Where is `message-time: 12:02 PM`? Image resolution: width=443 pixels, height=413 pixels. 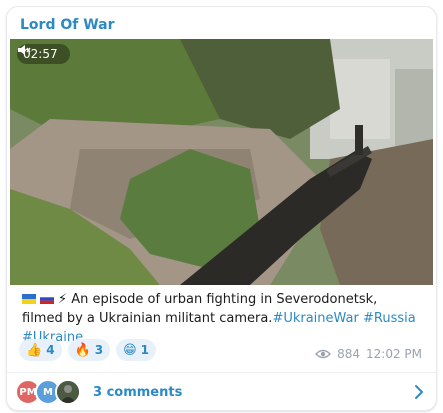
message-time: 12:02 PM is located at coordinates (394, 354).